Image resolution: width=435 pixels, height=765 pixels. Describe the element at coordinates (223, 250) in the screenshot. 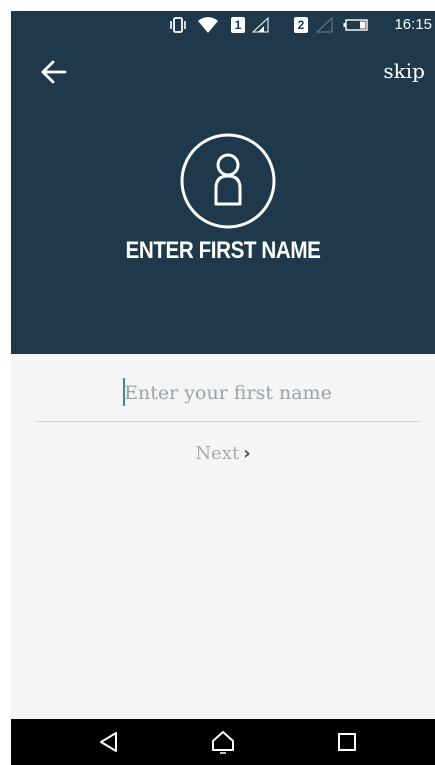

I see `page-title: ENTER FIRST NAME` at that location.